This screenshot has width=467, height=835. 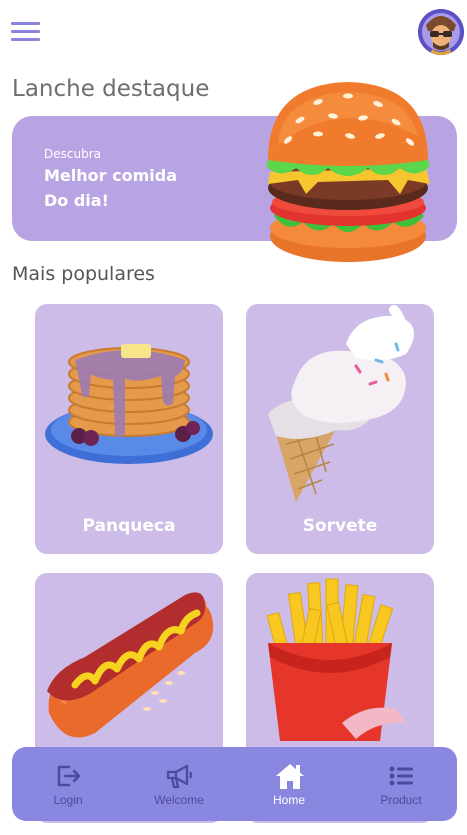 I want to click on pancakes-image, so click(x=129, y=404).